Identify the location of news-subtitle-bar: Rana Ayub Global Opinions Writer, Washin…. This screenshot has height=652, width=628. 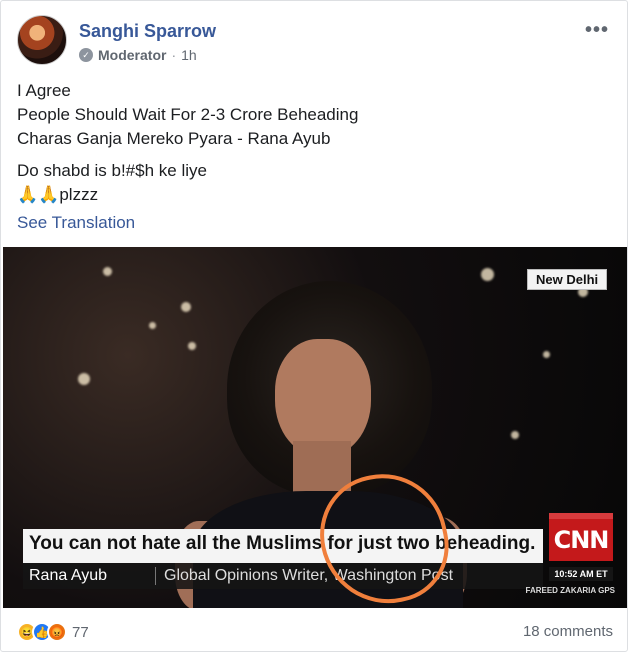
(283, 576).